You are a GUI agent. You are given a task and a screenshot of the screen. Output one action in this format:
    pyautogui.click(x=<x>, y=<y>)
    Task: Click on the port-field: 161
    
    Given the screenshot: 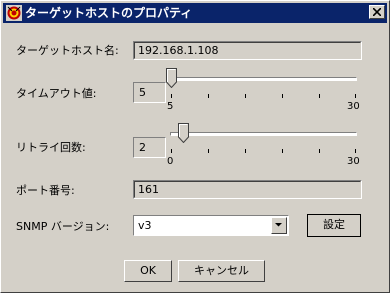 What is the action you would take?
    pyautogui.click(x=247, y=189)
    